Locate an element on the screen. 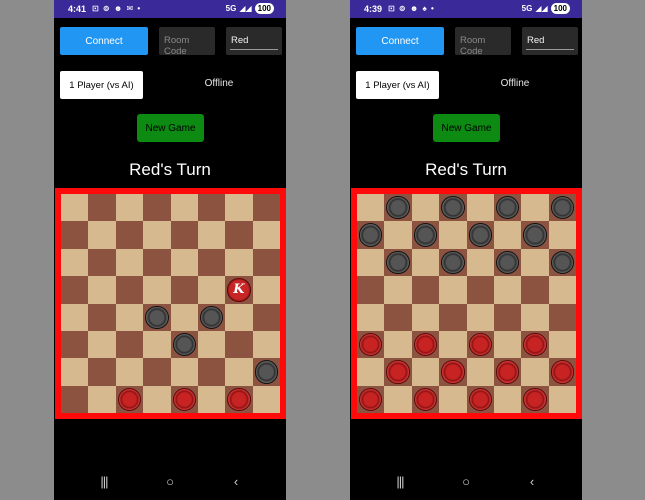 The width and height of the screenshot is (645, 500). room-code-input: Room Code is located at coordinates (483, 42).